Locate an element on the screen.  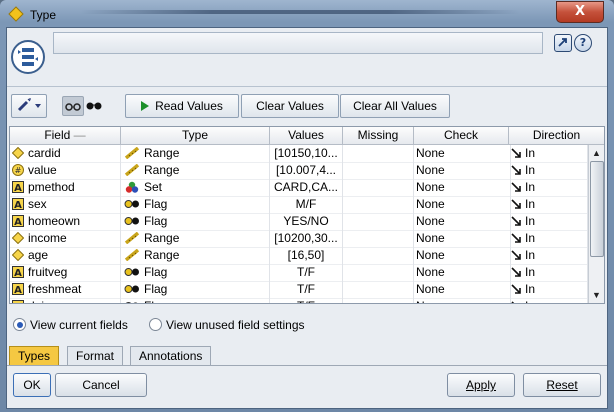
apply-button: Apply is located at coordinates (481, 385).